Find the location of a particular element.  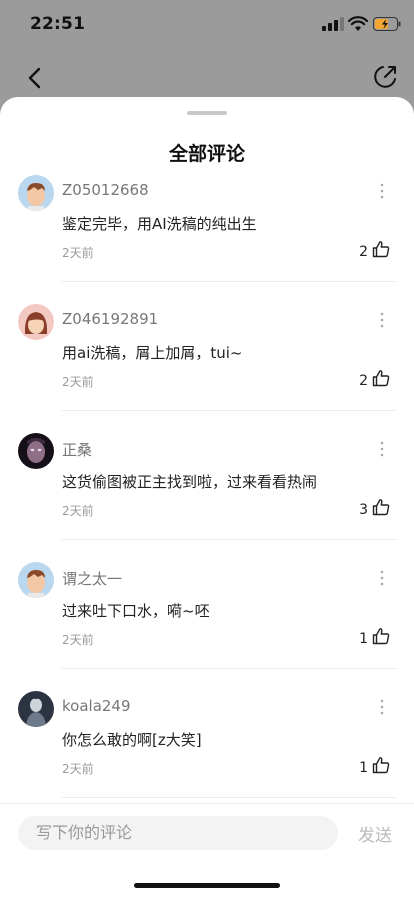

comment-item: Z05012668 鉴定完毕，用AI洗稿的纯出生 2天前 2 is located at coordinates (207, 239).